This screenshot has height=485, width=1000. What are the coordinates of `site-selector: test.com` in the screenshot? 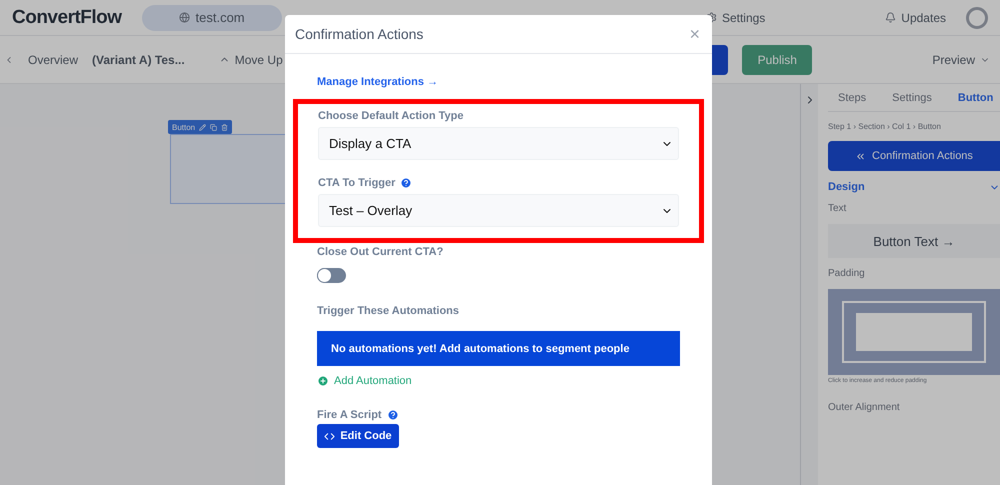 It's located at (212, 17).